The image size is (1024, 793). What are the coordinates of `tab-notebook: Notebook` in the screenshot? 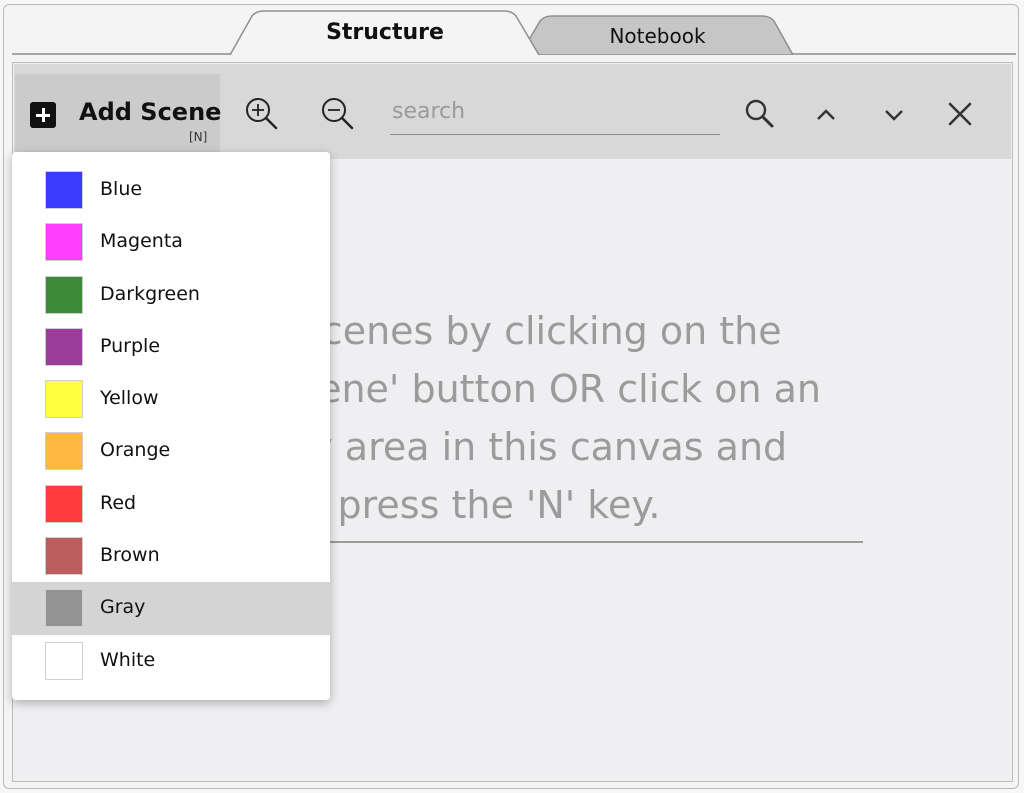 It's located at (657, 35).